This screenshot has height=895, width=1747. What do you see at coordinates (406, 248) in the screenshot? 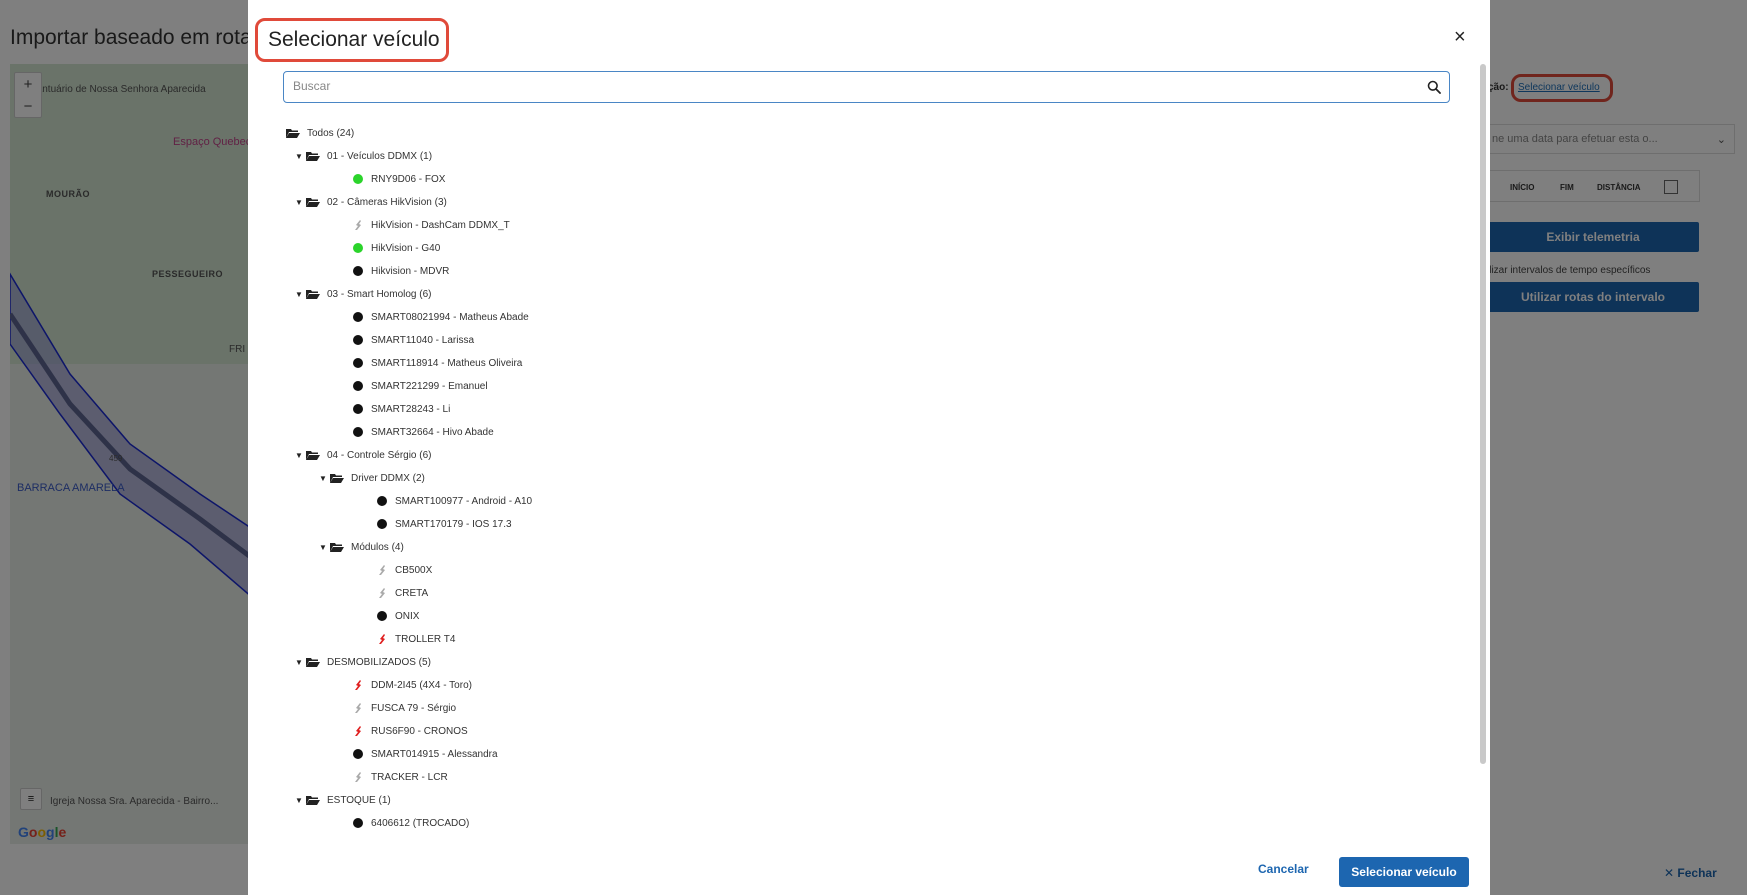
I see `tree-item-label: HikVision - G40` at bounding box center [406, 248].